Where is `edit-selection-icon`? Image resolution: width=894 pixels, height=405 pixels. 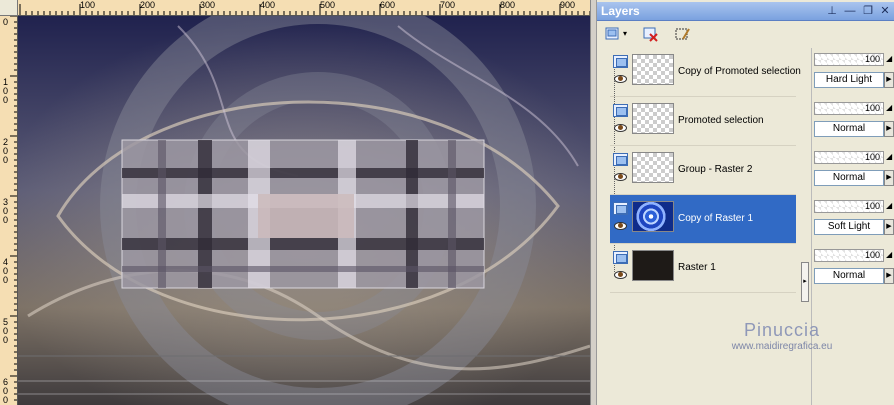 edit-selection-icon is located at coordinates (682, 34).